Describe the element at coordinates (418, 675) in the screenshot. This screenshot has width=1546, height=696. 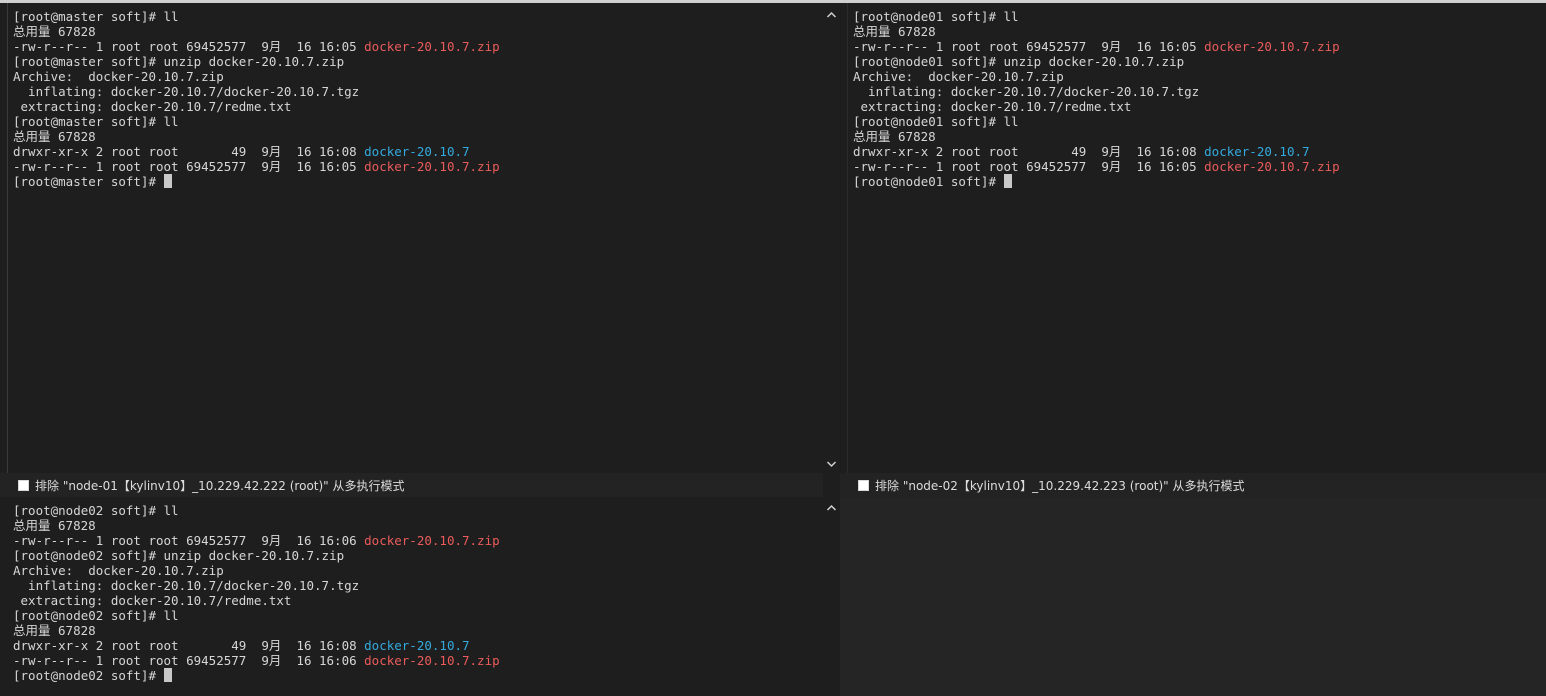
I see `terminal-line: [root@node02 soft]#` at that location.